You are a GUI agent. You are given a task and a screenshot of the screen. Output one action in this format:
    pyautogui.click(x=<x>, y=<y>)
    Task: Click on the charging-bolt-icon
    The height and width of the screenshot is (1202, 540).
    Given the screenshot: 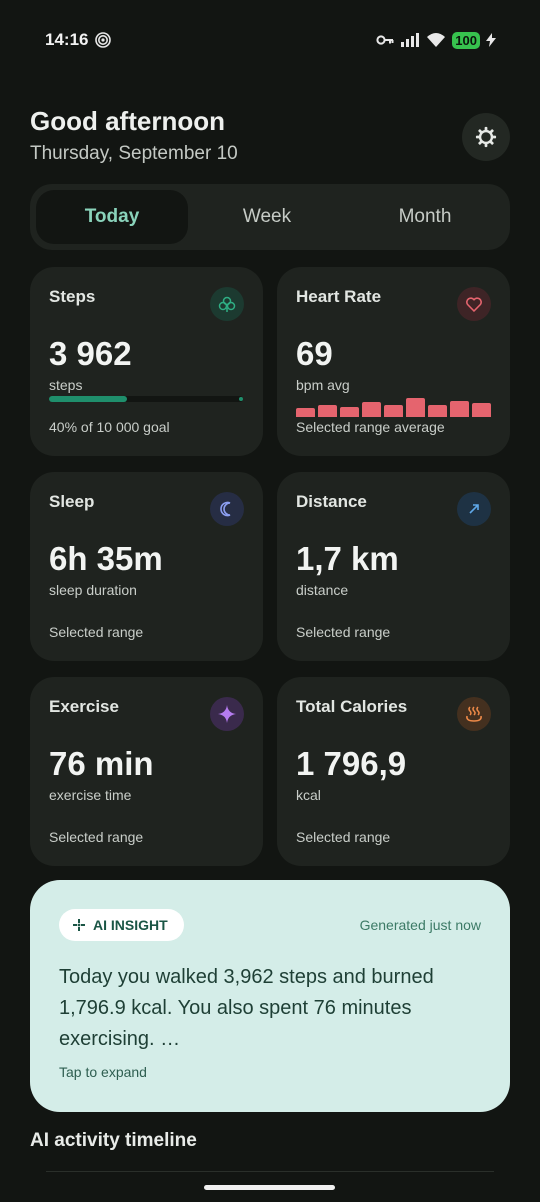 What is the action you would take?
    pyautogui.click(x=491, y=40)
    